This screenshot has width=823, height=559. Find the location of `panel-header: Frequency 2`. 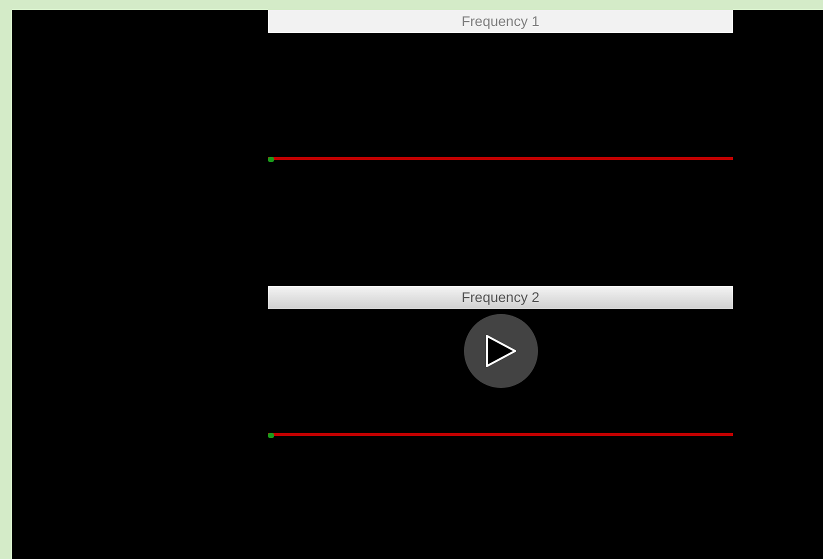

panel-header: Frequency 2 is located at coordinates (500, 297).